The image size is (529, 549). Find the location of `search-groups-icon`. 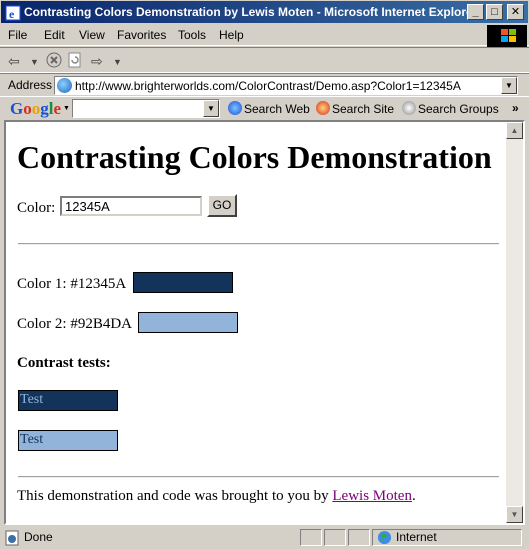

search-groups-icon is located at coordinates (409, 108).